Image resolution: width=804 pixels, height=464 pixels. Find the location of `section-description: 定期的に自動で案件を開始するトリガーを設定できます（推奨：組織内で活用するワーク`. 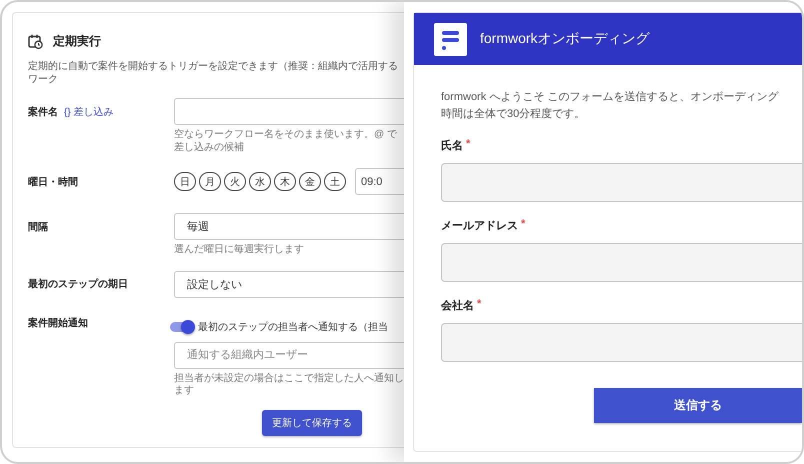

section-description: 定期的に自動で案件を開始するトリガーを設定できます（推奨：組織内で活用するワーク is located at coordinates (213, 73).